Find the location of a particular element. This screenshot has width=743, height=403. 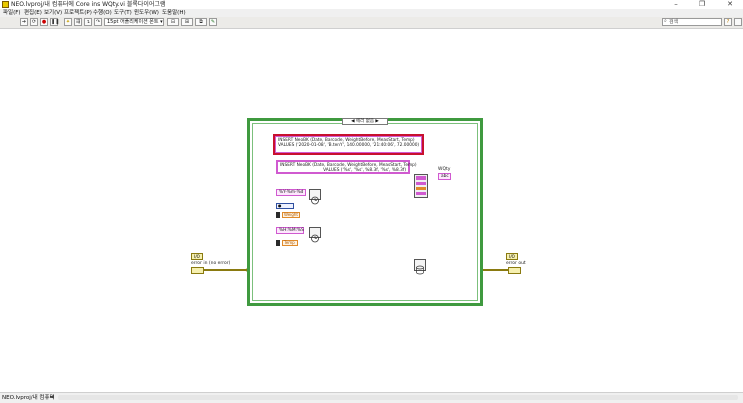

align-objects-button: ⊟ is located at coordinates (173, 22).